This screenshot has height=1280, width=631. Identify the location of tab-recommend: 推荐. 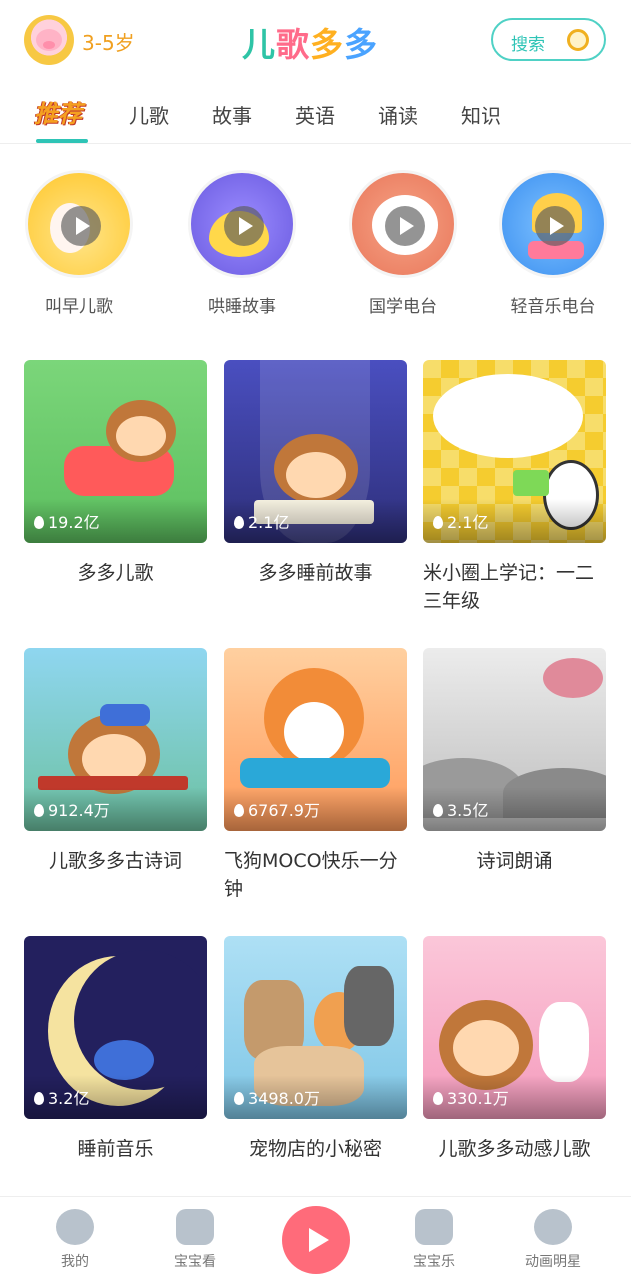
(58, 111).